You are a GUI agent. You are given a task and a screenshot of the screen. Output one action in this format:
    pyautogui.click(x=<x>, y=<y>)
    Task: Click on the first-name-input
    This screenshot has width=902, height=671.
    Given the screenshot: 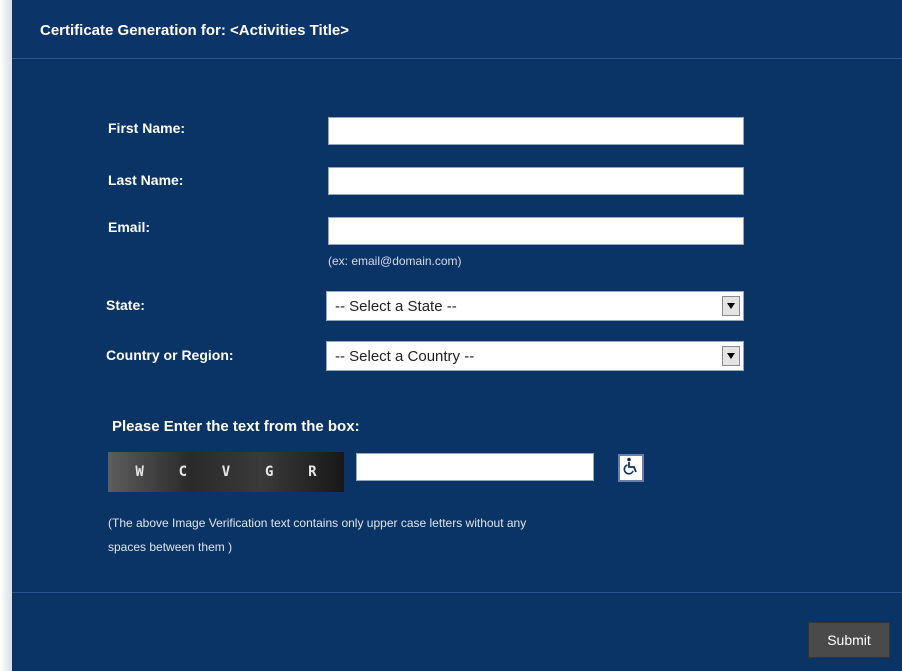 What is the action you would take?
    pyautogui.click(x=536, y=131)
    